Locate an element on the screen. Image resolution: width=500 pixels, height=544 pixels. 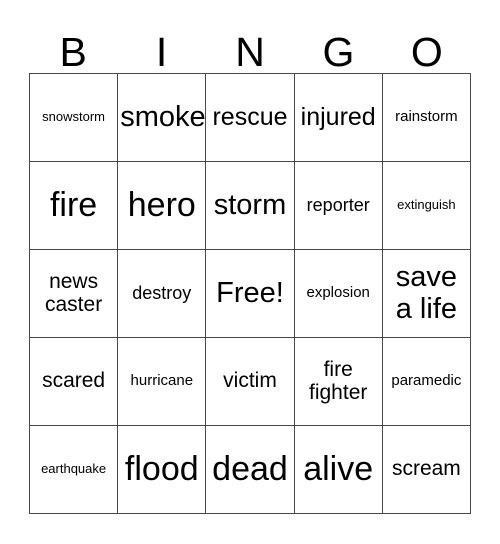
bingo-cell-r1c1: snowstorm is located at coordinates (74, 118).